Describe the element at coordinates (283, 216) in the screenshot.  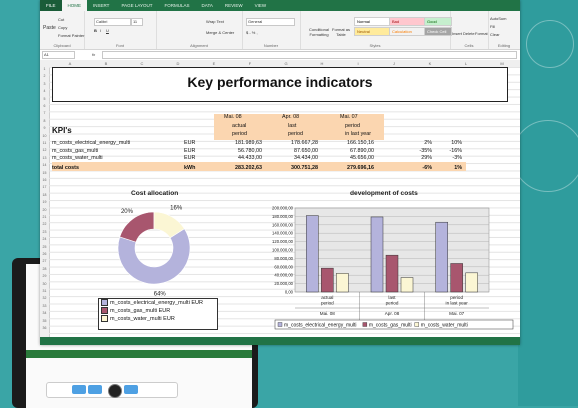
I see `y-tick-label: 180.000,00` at that location.